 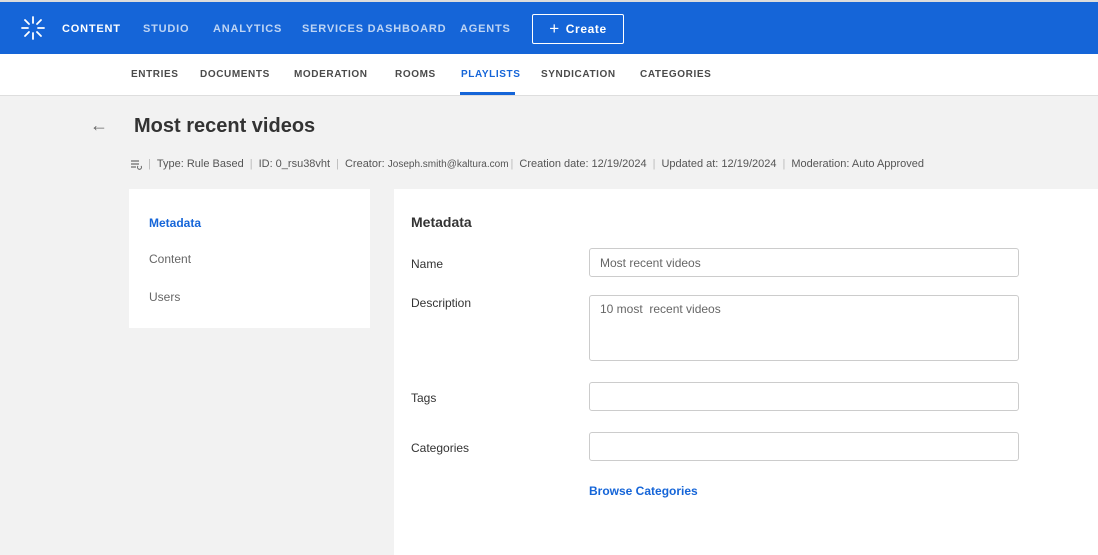 I want to click on sidebar-item-metadata: Metadata, so click(x=175, y=223).